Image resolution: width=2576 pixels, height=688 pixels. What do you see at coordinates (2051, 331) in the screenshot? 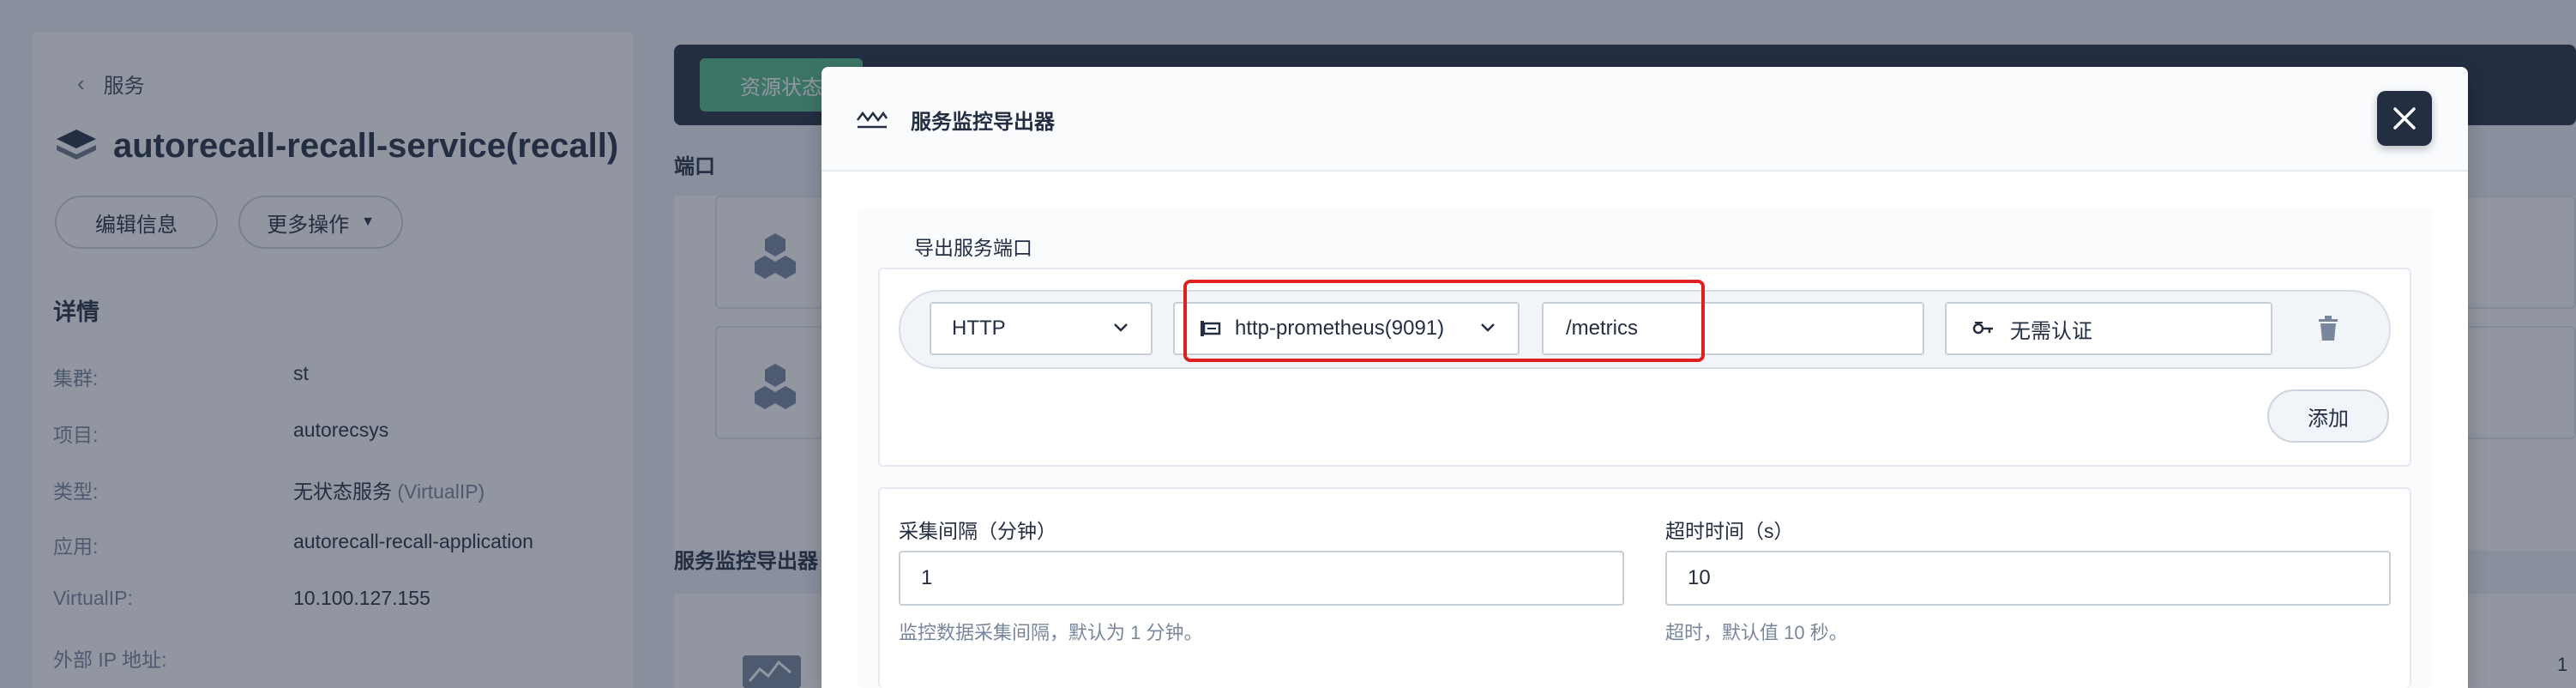
I see `auth-value: 无需认证` at bounding box center [2051, 331].